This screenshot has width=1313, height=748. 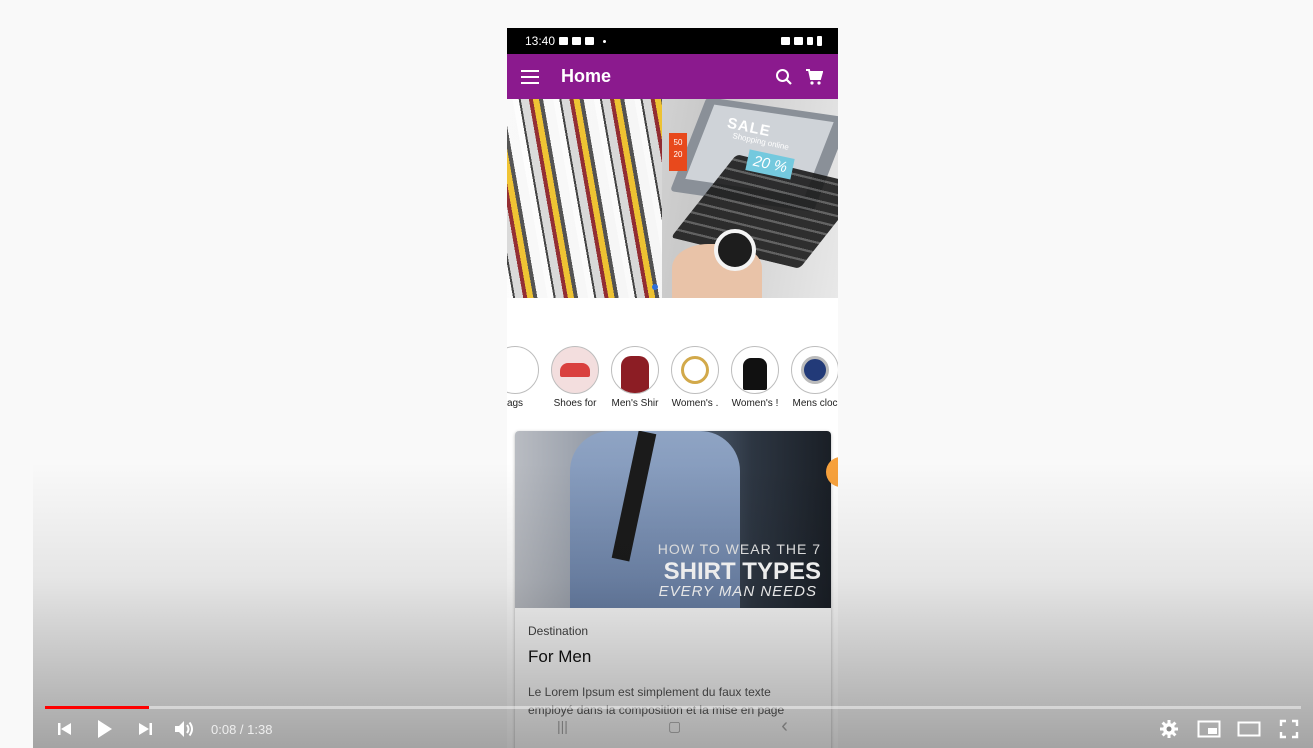 What do you see at coordinates (586, 76) in the screenshot?
I see `page-title: Home` at bounding box center [586, 76].